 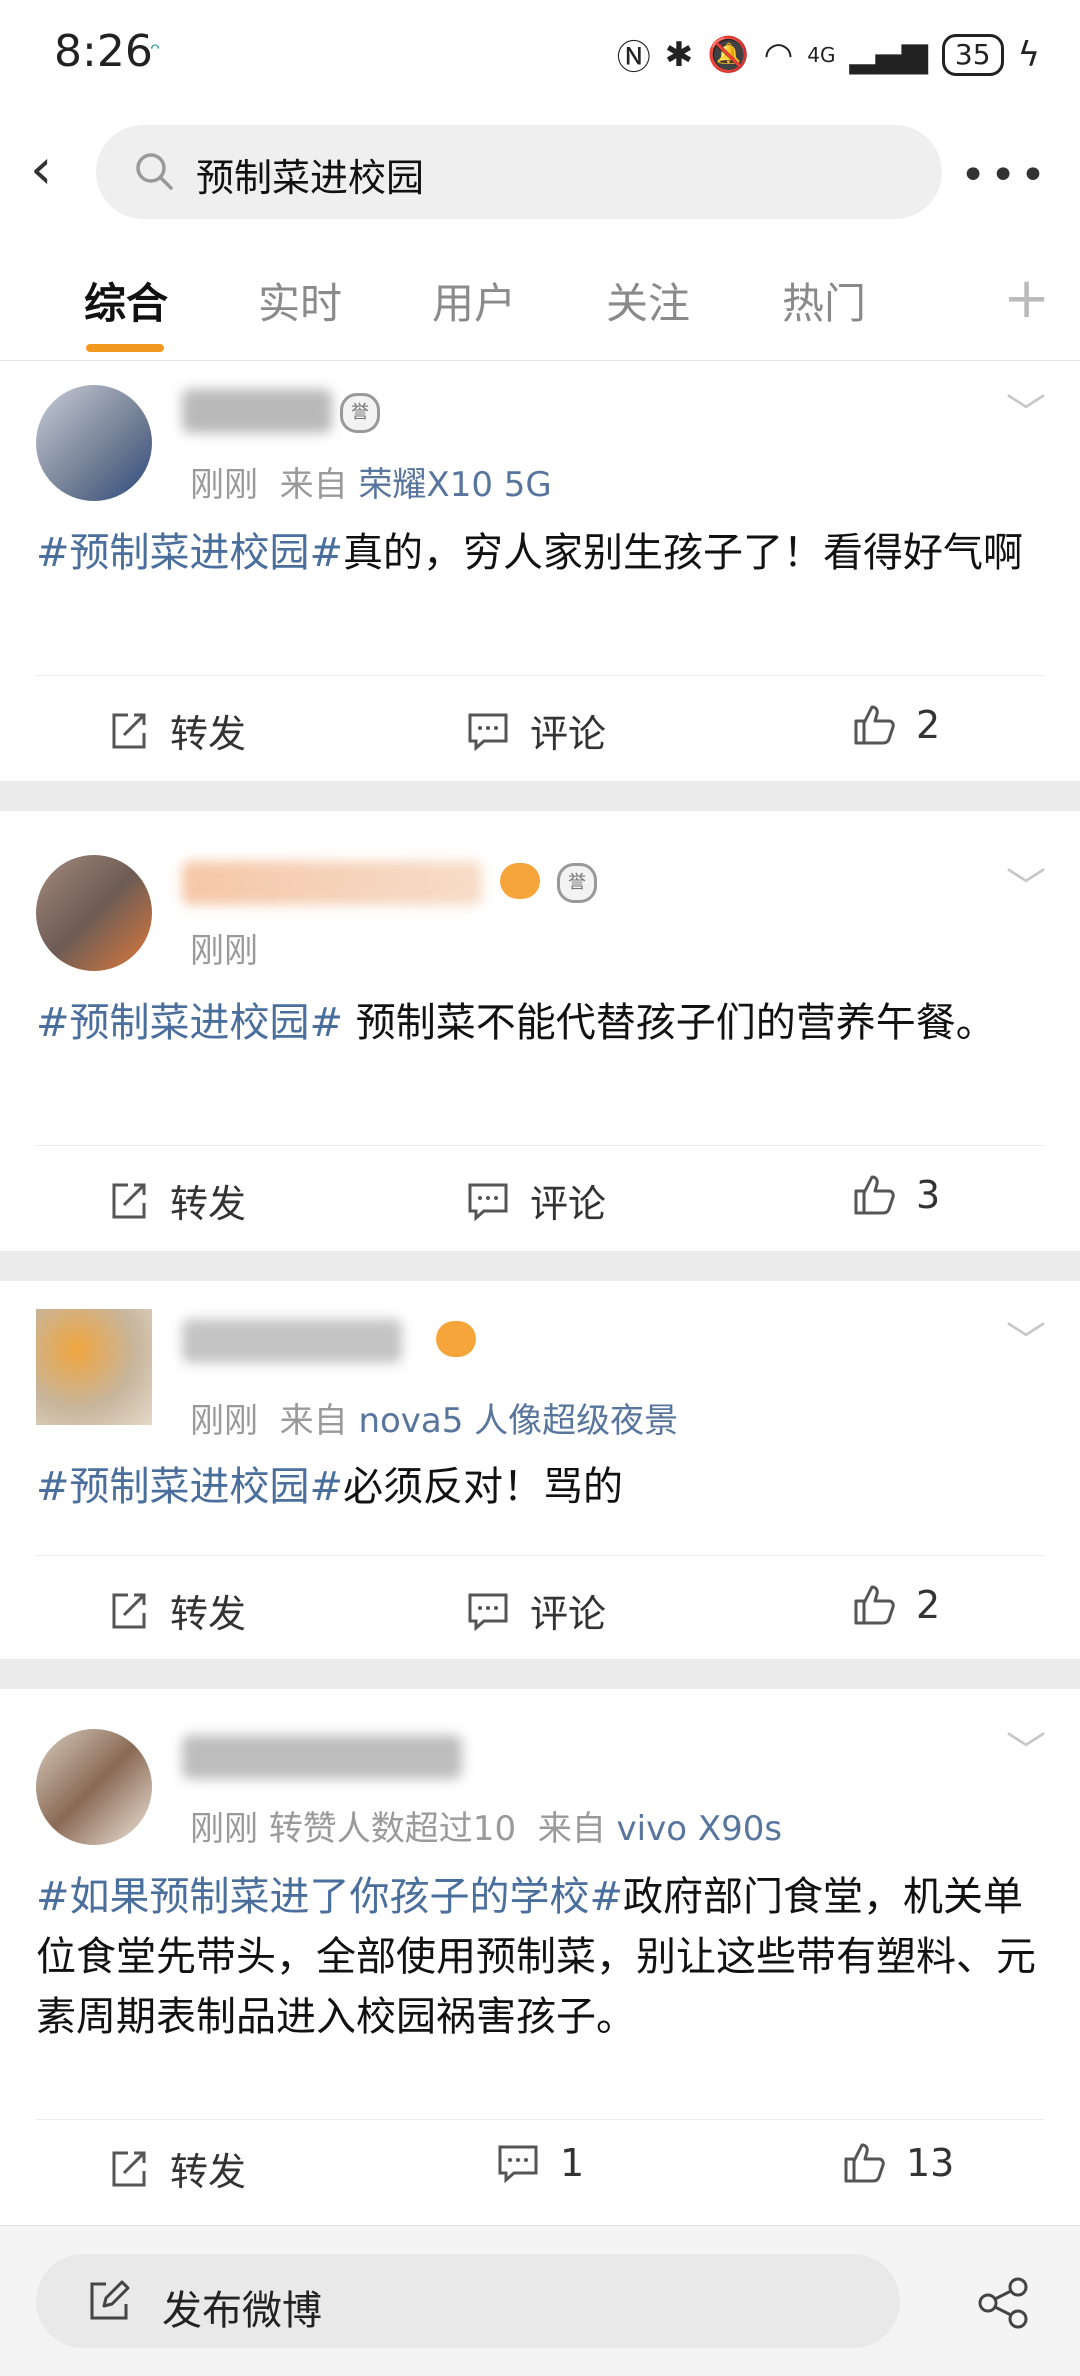 I want to click on tab-users: 用户, so click(x=474, y=300).